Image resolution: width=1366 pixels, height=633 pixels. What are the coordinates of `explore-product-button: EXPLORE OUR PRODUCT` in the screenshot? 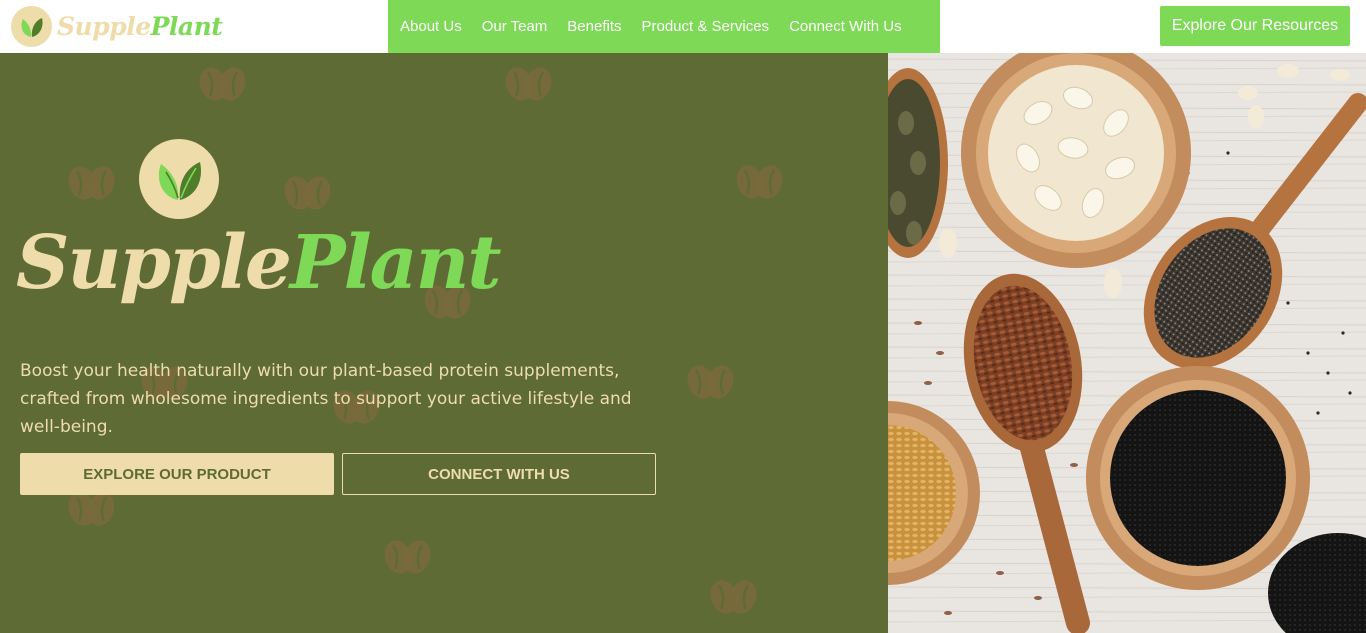 It's located at (177, 474).